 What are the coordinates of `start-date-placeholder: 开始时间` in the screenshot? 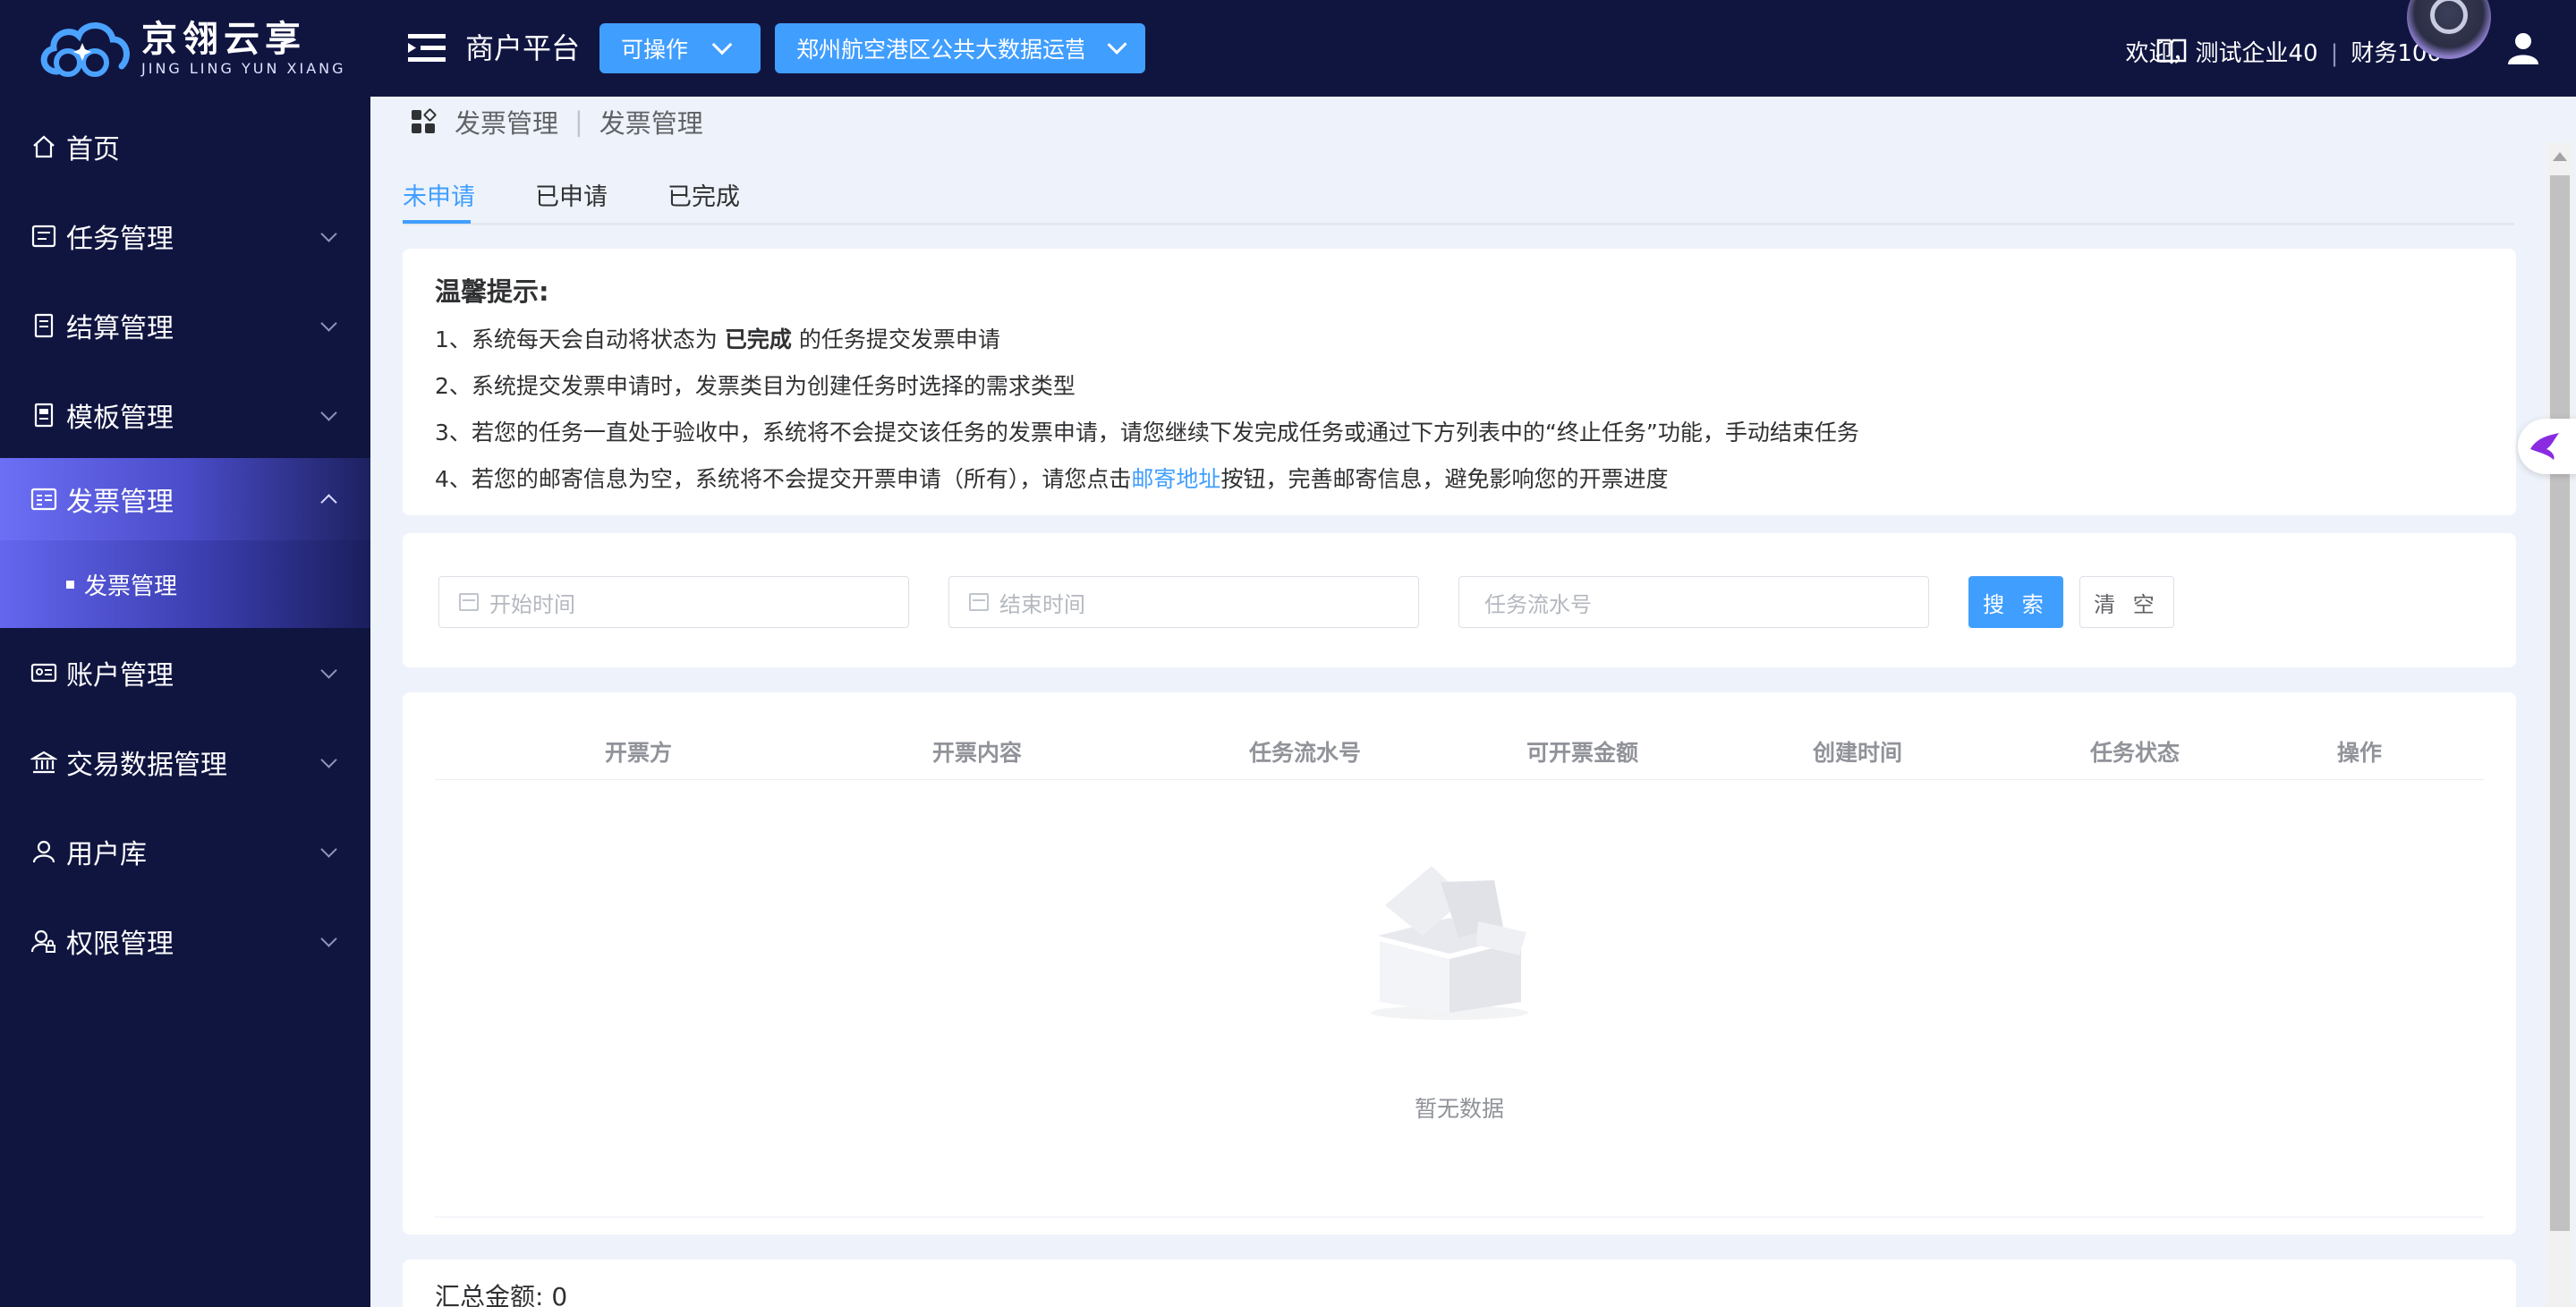 It's located at (532, 604).